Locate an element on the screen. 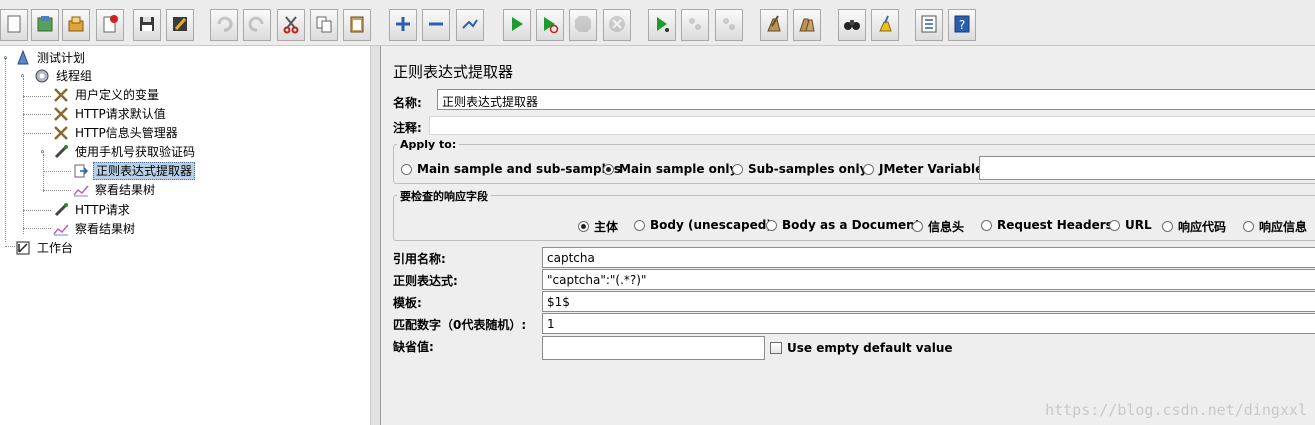 The image size is (1315, 425). ref-name-field: captcha is located at coordinates (928, 257).